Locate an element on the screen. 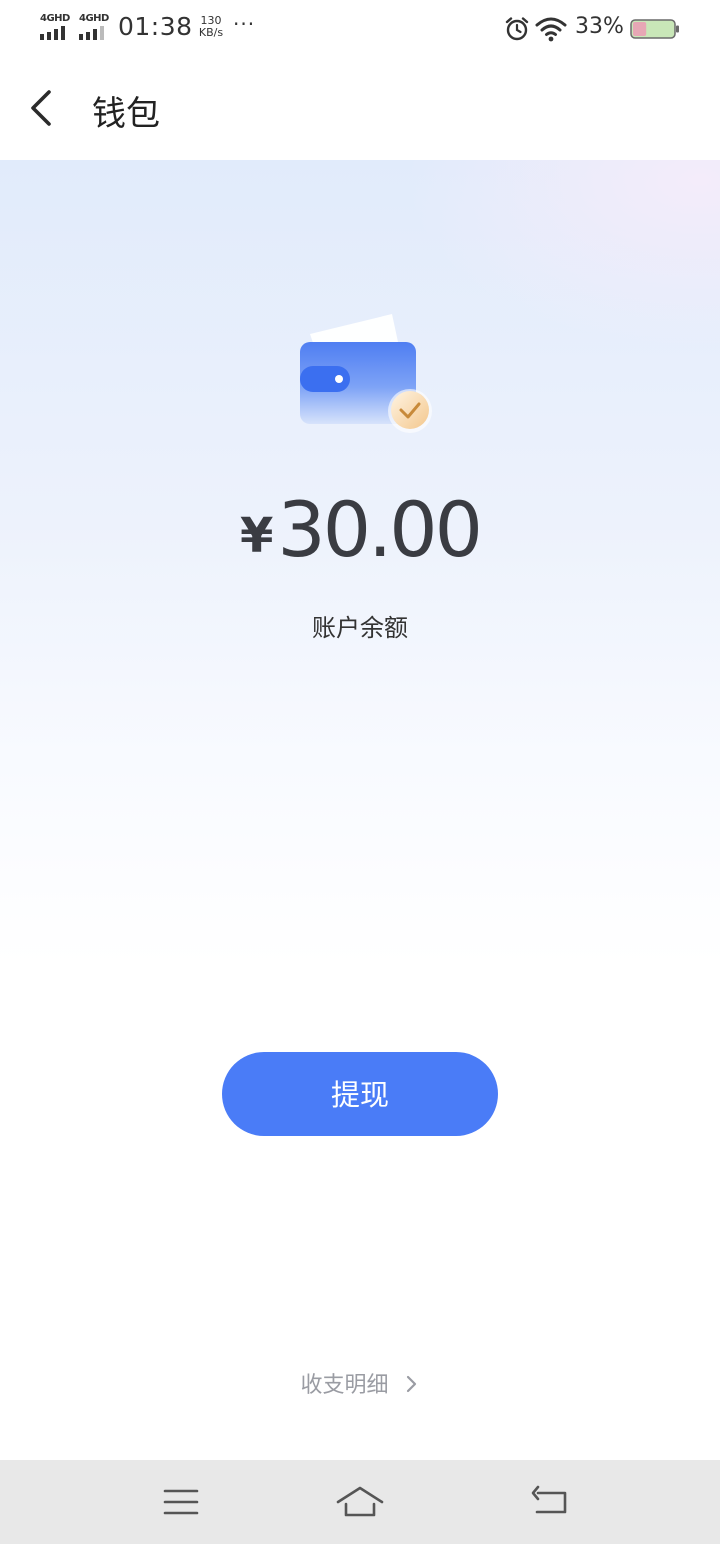  signal-strength-2: 4GHD is located at coordinates (96, 27).